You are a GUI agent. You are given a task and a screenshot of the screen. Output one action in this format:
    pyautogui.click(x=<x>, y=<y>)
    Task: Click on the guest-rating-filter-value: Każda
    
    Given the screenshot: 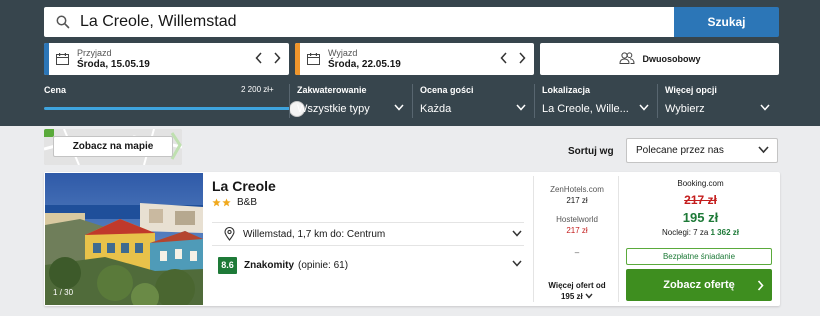 What is the action you would take?
    pyautogui.click(x=436, y=109)
    